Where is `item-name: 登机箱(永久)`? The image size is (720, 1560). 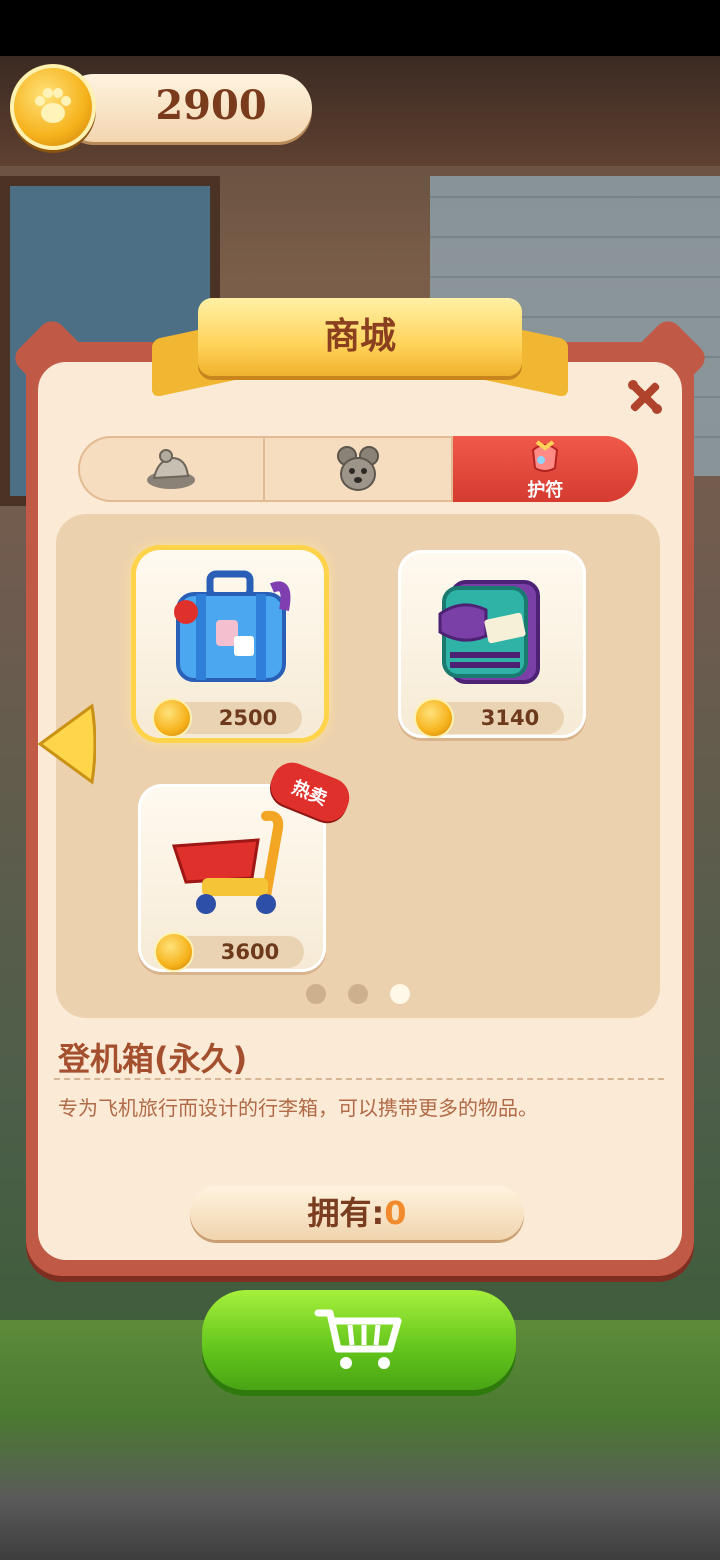 item-name: 登机箱(永久) is located at coordinates (153, 1059).